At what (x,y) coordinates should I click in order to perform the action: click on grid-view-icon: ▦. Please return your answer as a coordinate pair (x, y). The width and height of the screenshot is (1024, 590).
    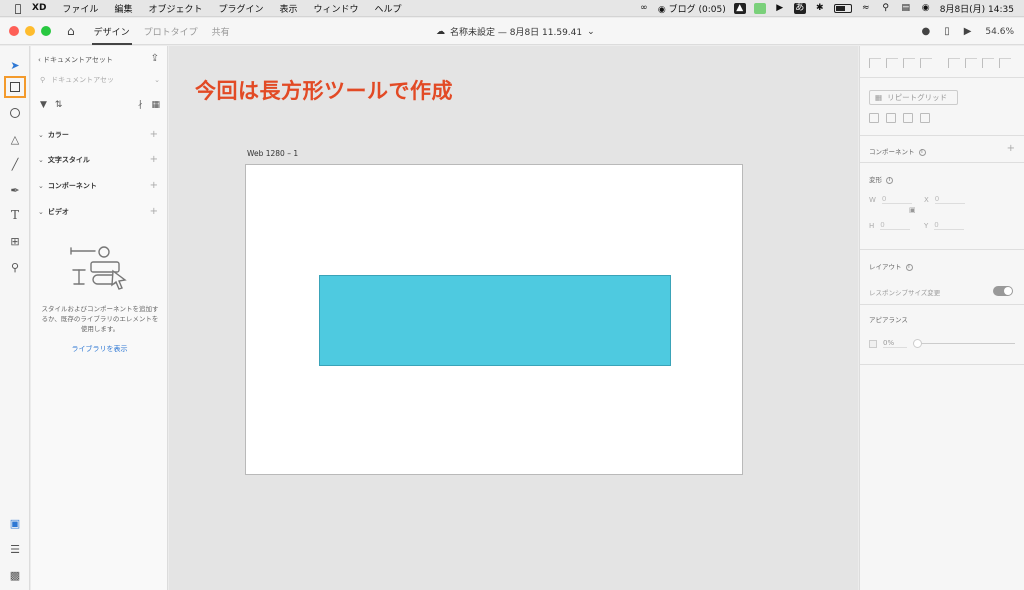
    Looking at the image, I should click on (155, 105).